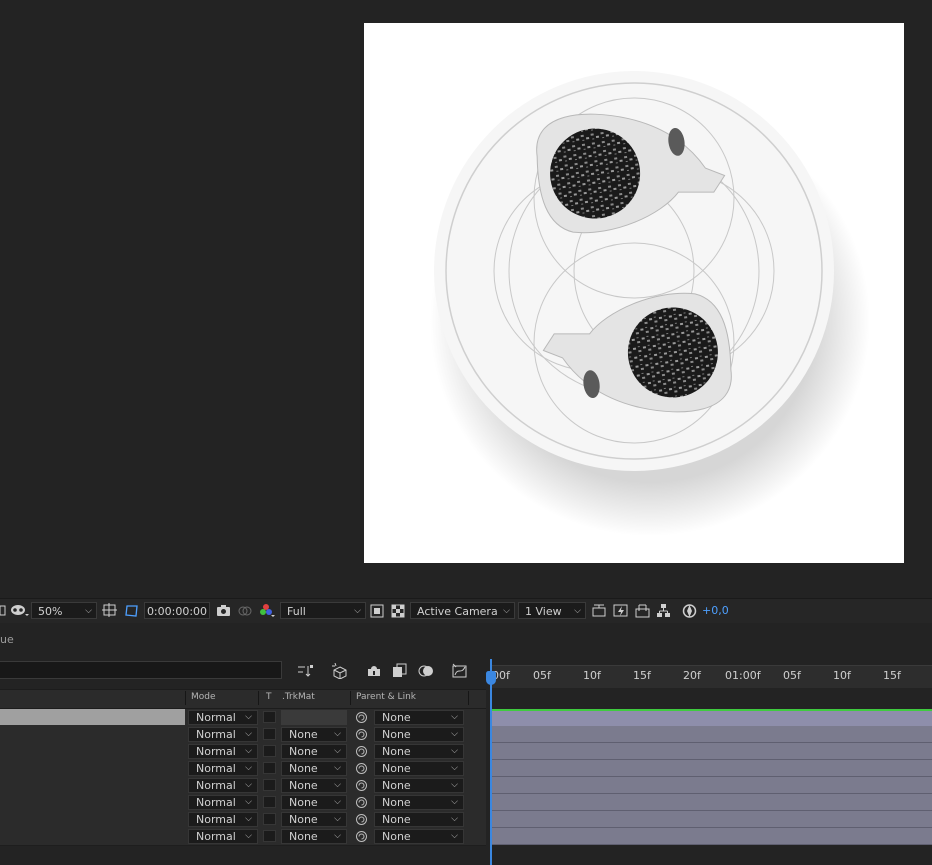  Describe the element at coordinates (643, 611) in the screenshot. I see `timeline-icon` at that location.